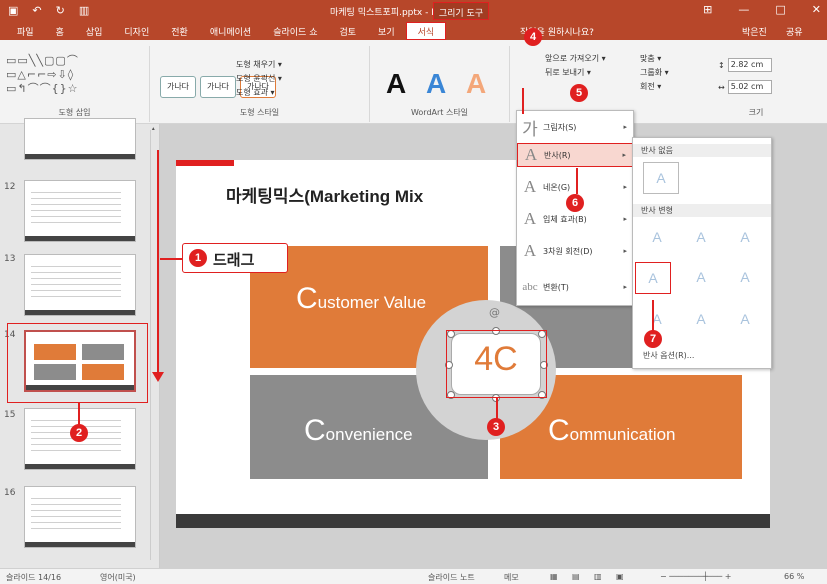 Image resolution: width=827 pixels, height=584 pixels. Describe the element at coordinates (530, 287) in the screenshot. I see `transform-icon: abc` at that location.